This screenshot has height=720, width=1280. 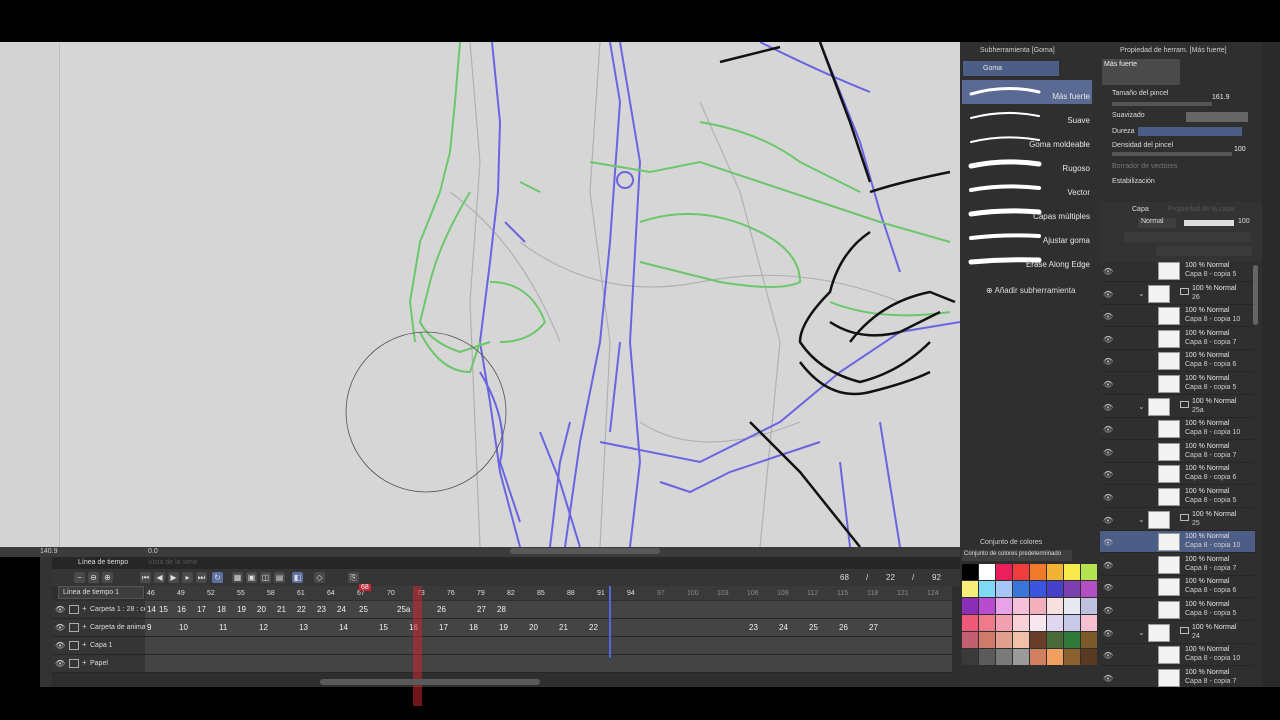 What do you see at coordinates (1141, 72) in the screenshot?
I see `brush-preview: Más fuerte` at bounding box center [1141, 72].